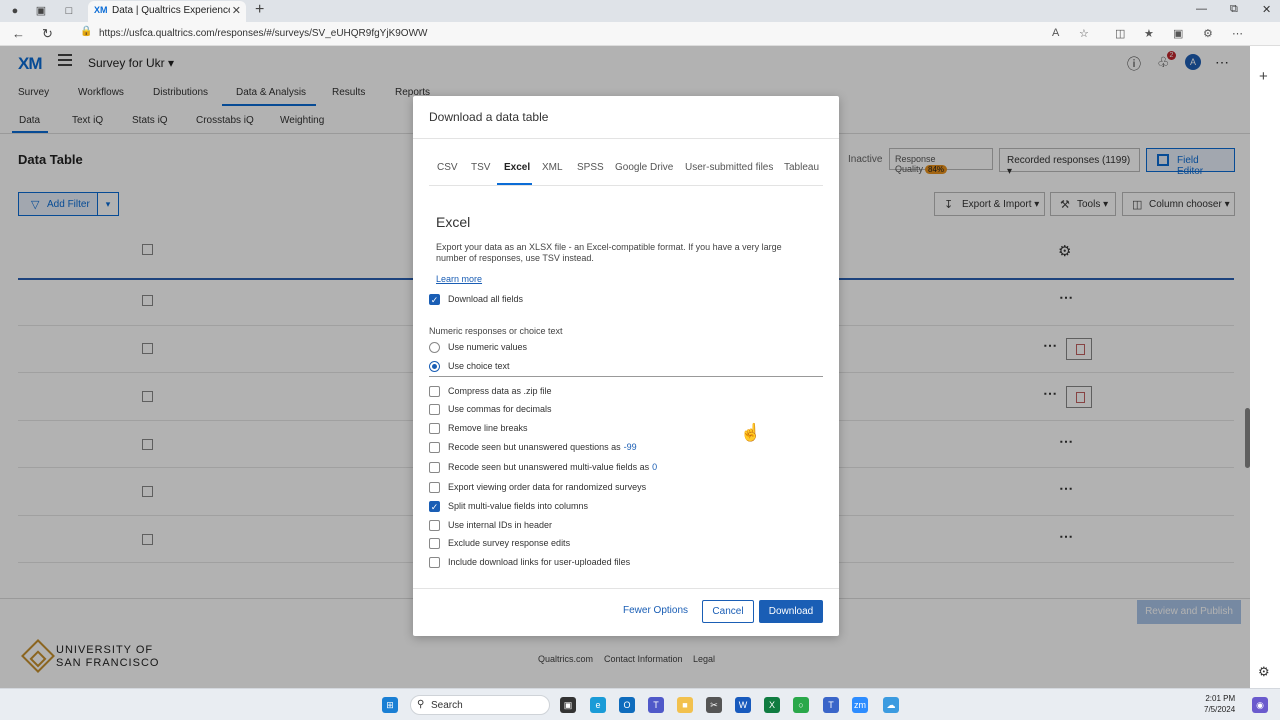 The width and height of the screenshot is (1280, 720). What do you see at coordinates (801, 167) in the screenshot?
I see `tab-tableau: Tableau` at bounding box center [801, 167].